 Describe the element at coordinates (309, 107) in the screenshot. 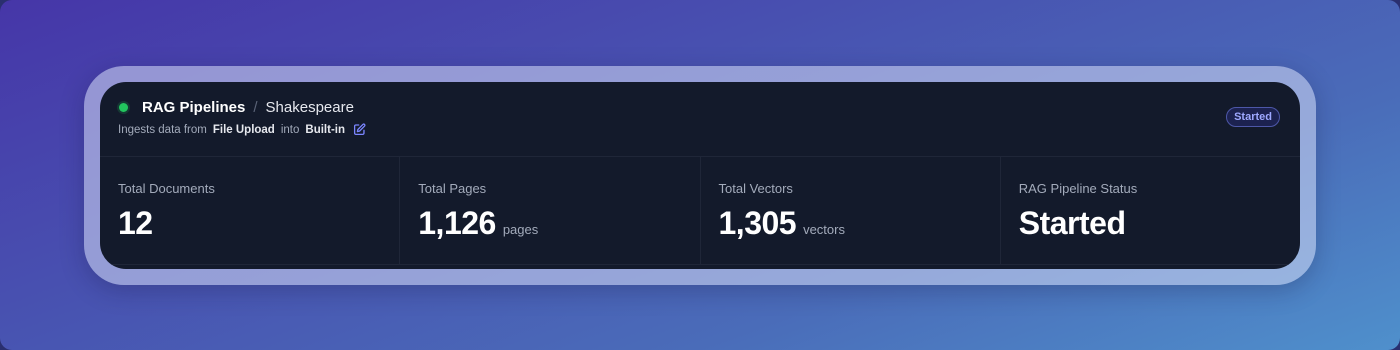

I see `pipeline-name: Shakespeare` at that location.